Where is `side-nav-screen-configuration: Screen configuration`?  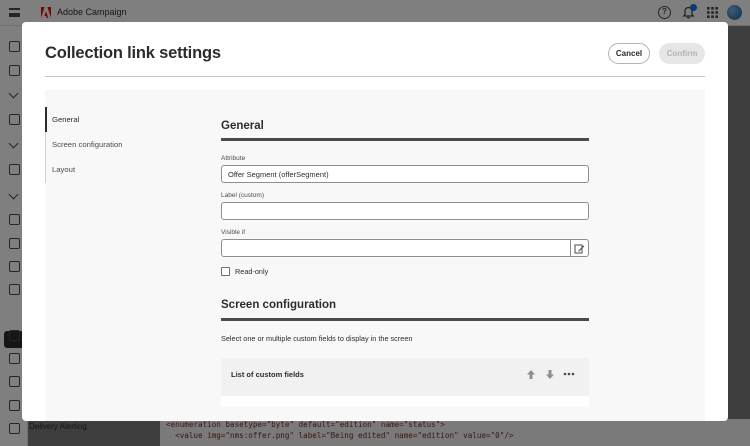 side-nav-screen-configuration: Screen configuration is located at coordinates (87, 144).